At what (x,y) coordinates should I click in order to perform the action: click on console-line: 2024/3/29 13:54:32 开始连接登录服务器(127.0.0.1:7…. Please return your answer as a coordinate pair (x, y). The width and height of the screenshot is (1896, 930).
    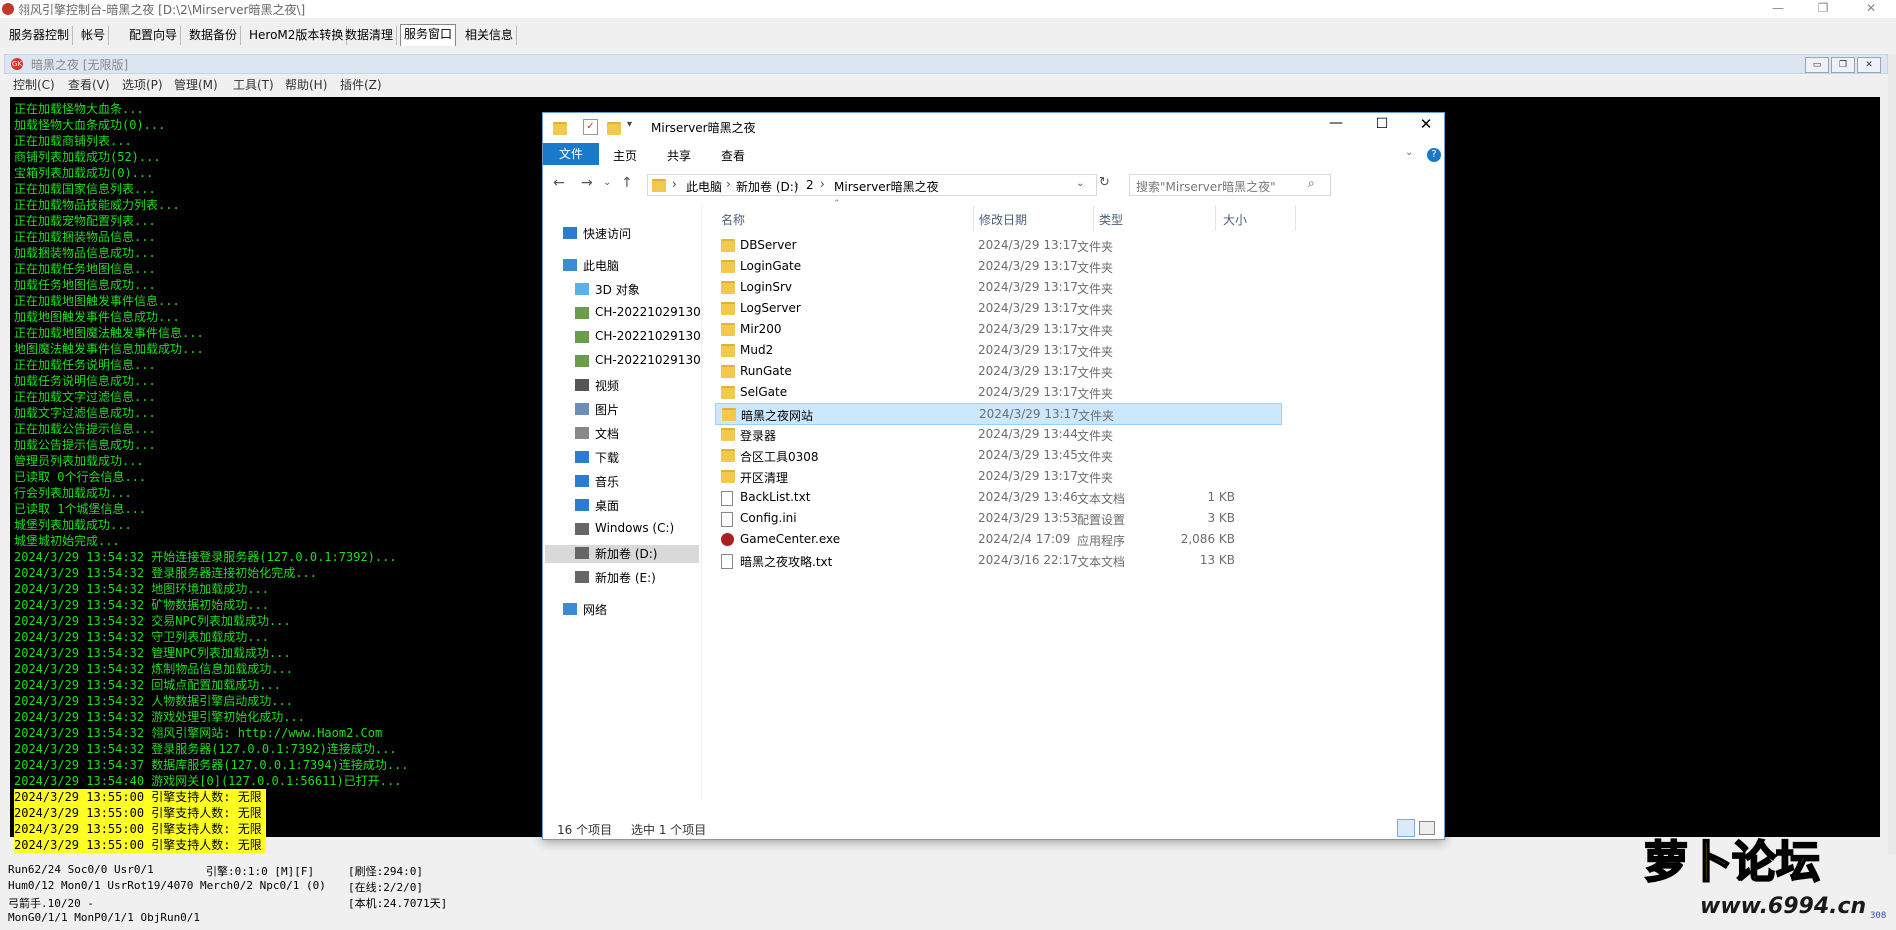
    Looking at the image, I should click on (205, 557).